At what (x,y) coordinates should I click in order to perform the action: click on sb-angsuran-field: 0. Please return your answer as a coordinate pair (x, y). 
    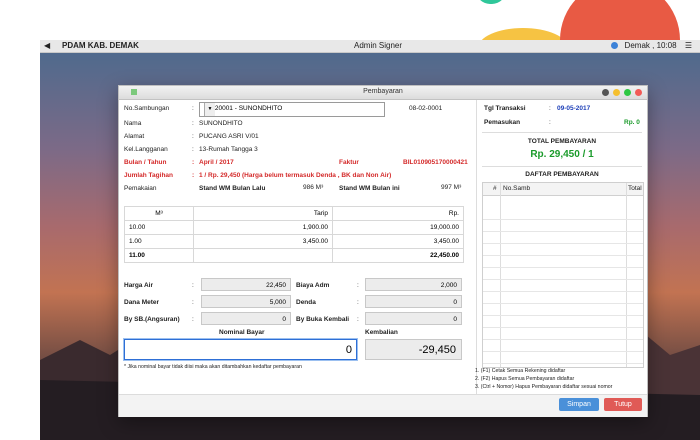
    Looking at the image, I should click on (246, 318).